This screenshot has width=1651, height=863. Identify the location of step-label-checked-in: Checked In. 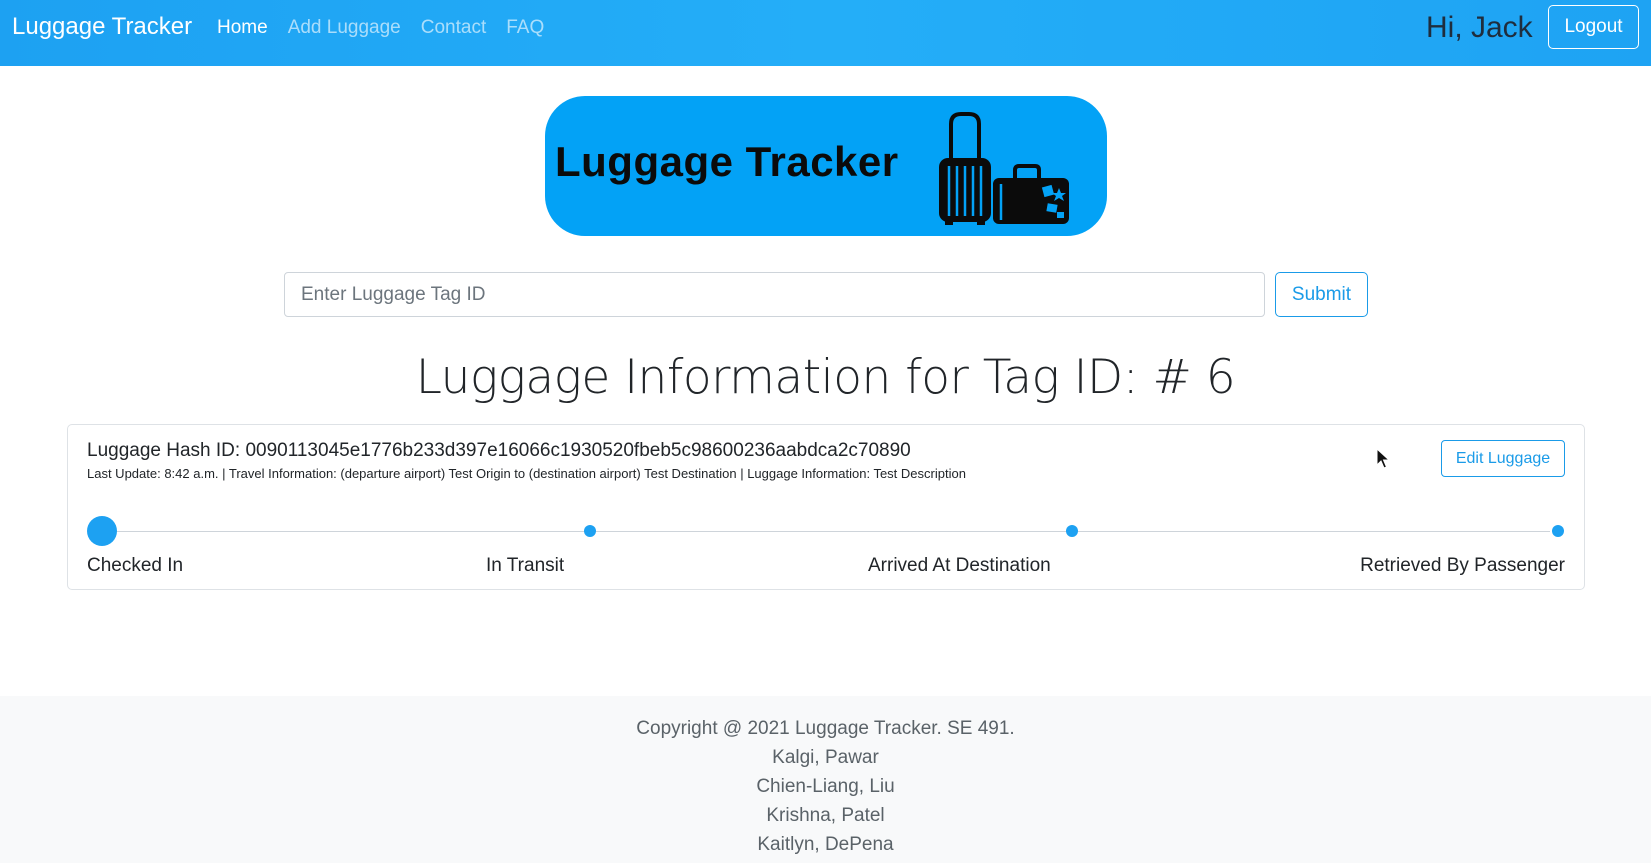
(135, 565).